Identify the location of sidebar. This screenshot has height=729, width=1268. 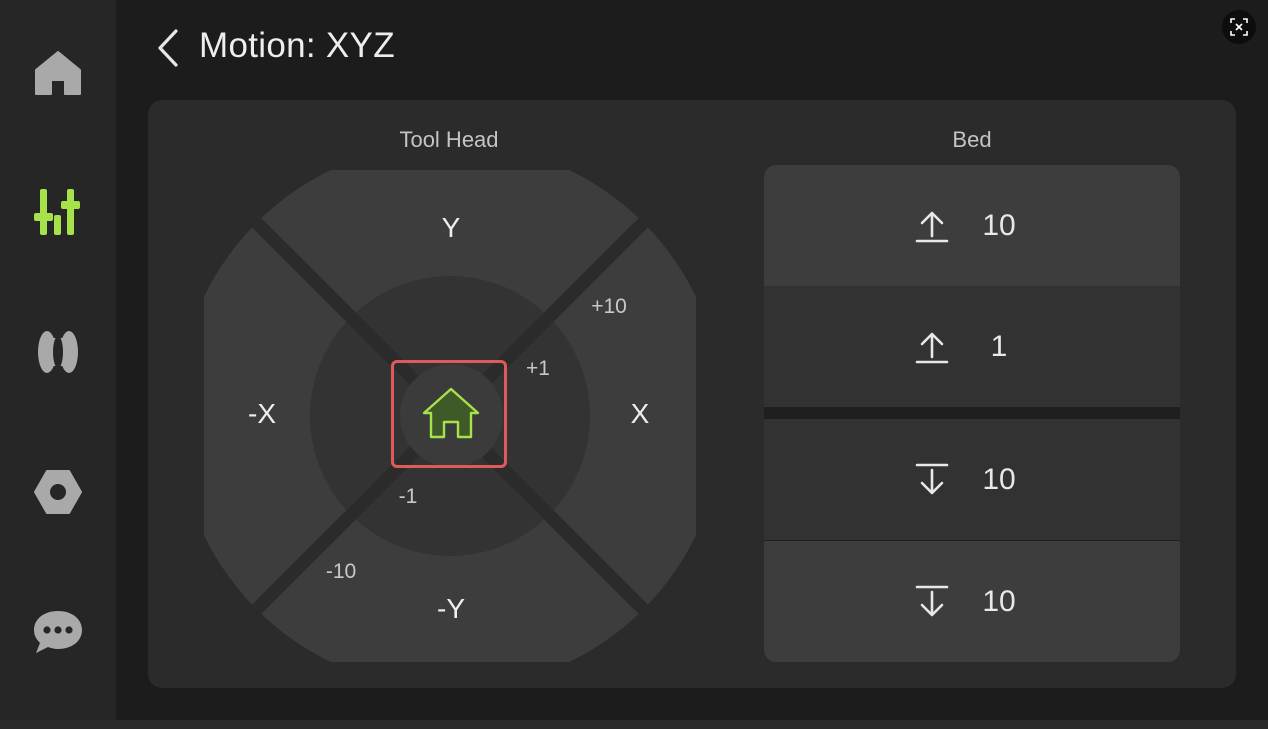
(58, 360).